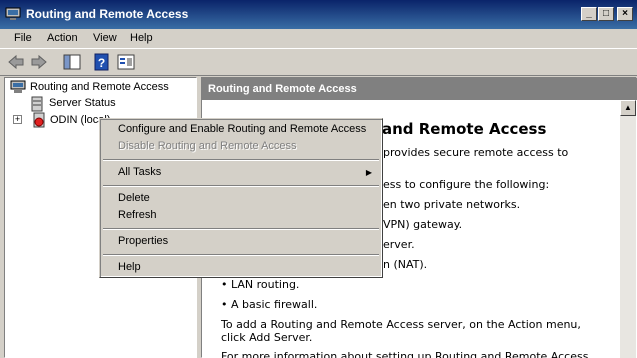 Image resolution: width=637 pixels, height=358 pixels. Describe the element at coordinates (628, 108) in the screenshot. I see `scroll-up-icon: ▲` at that location.